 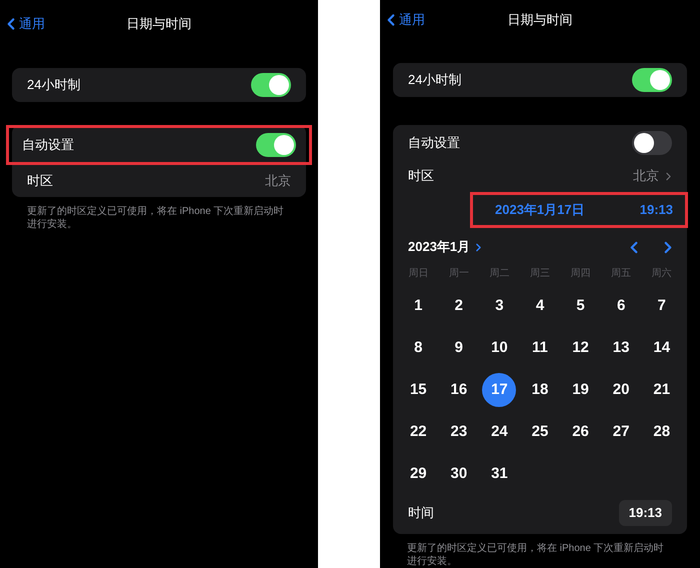 What do you see at coordinates (656, 210) in the screenshot?
I see `time-value: 19:13` at bounding box center [656, 210].